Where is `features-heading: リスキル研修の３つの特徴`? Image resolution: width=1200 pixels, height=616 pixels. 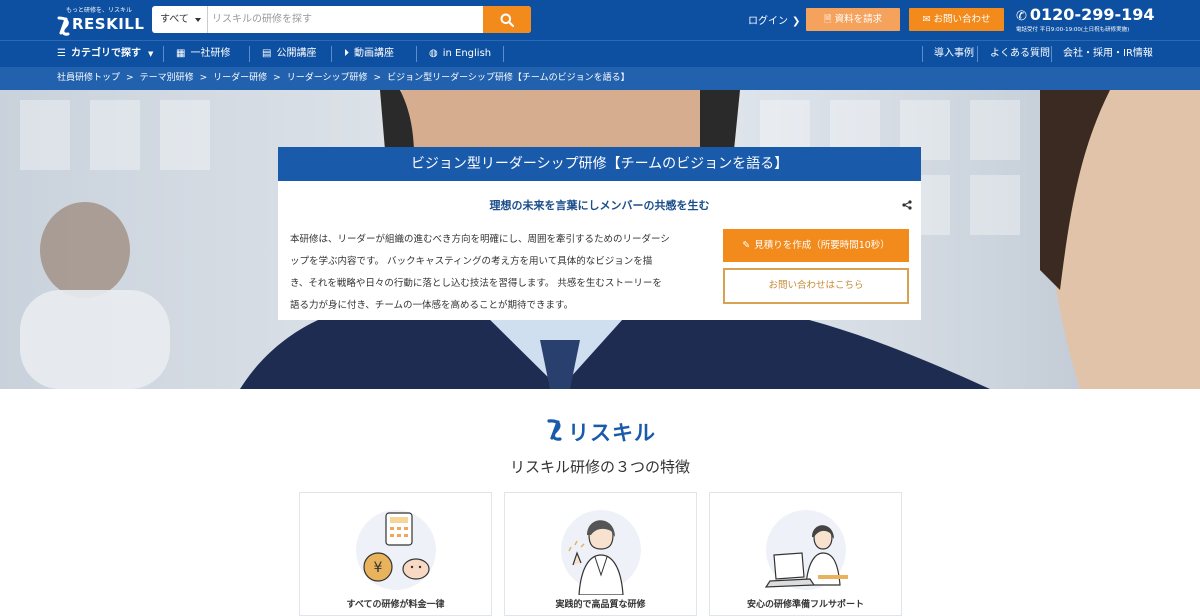
features-heading: リスキル研修の３つの特徴 is located at coordinates (599, 467).